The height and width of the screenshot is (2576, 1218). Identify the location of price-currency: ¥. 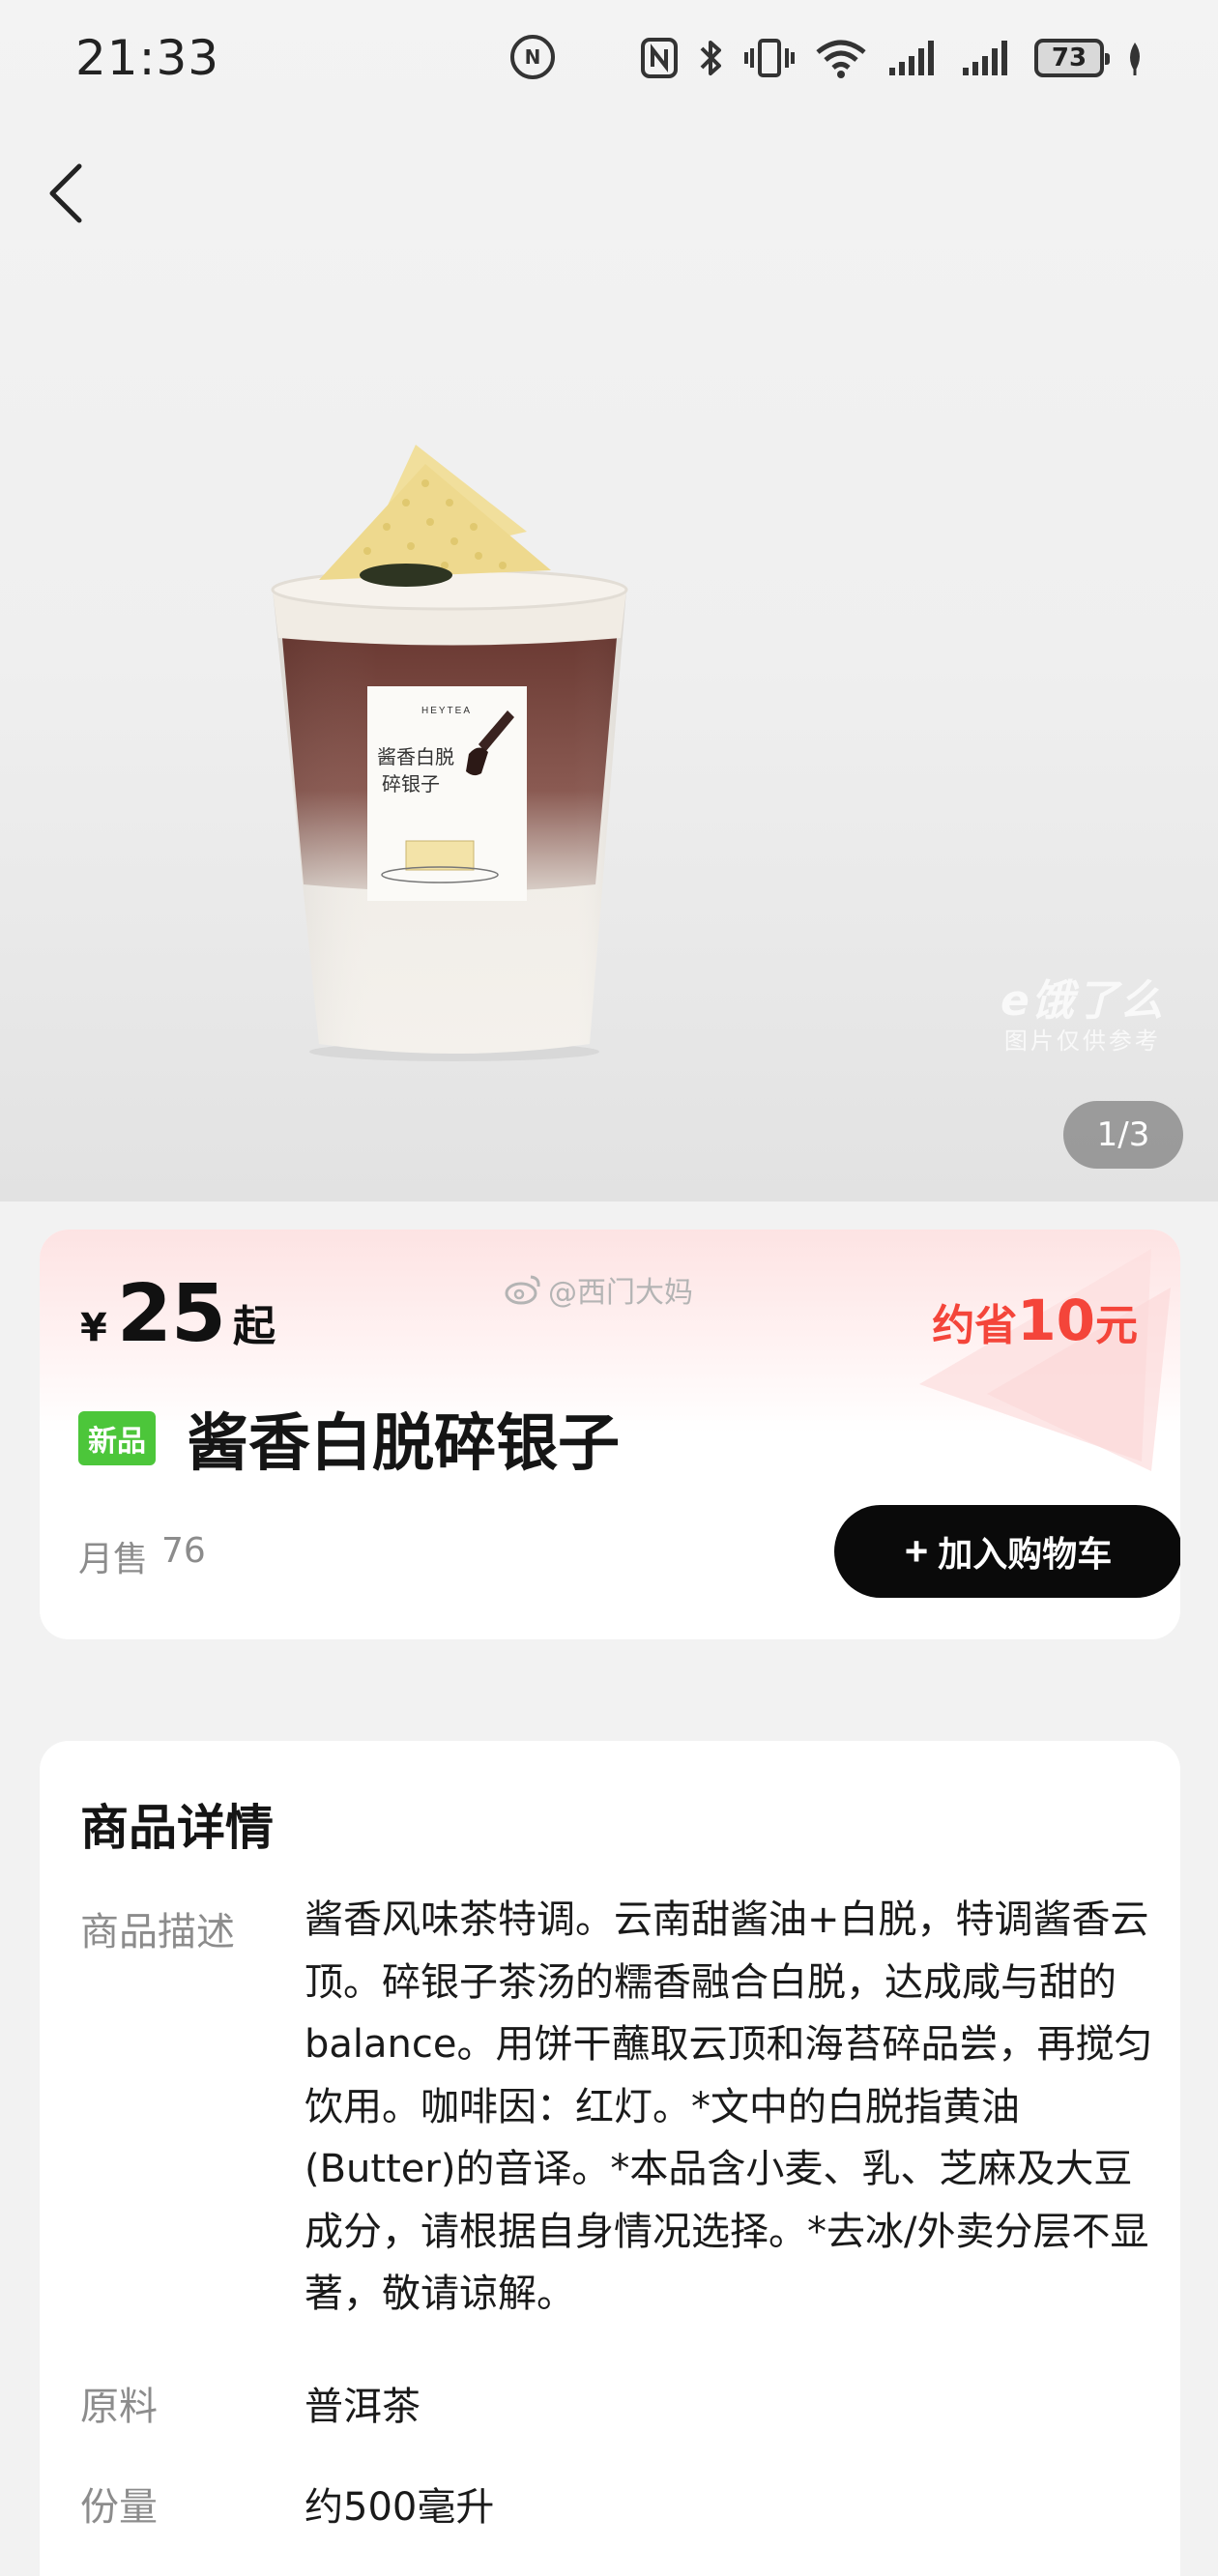
(94, 1328).